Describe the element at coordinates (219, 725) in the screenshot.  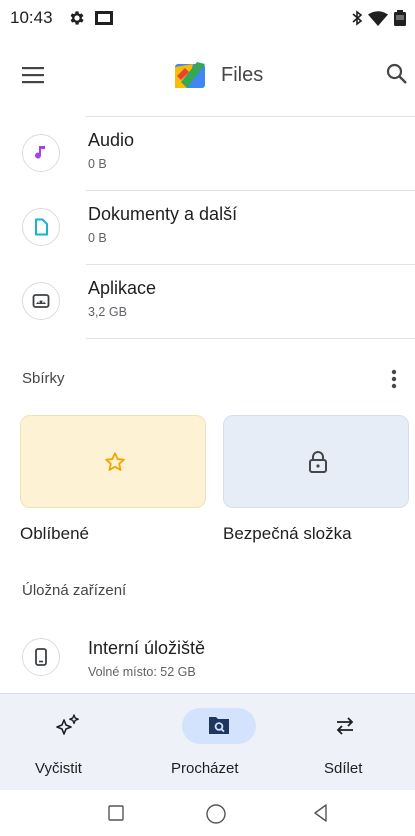
I see `browse-icon` at that location.